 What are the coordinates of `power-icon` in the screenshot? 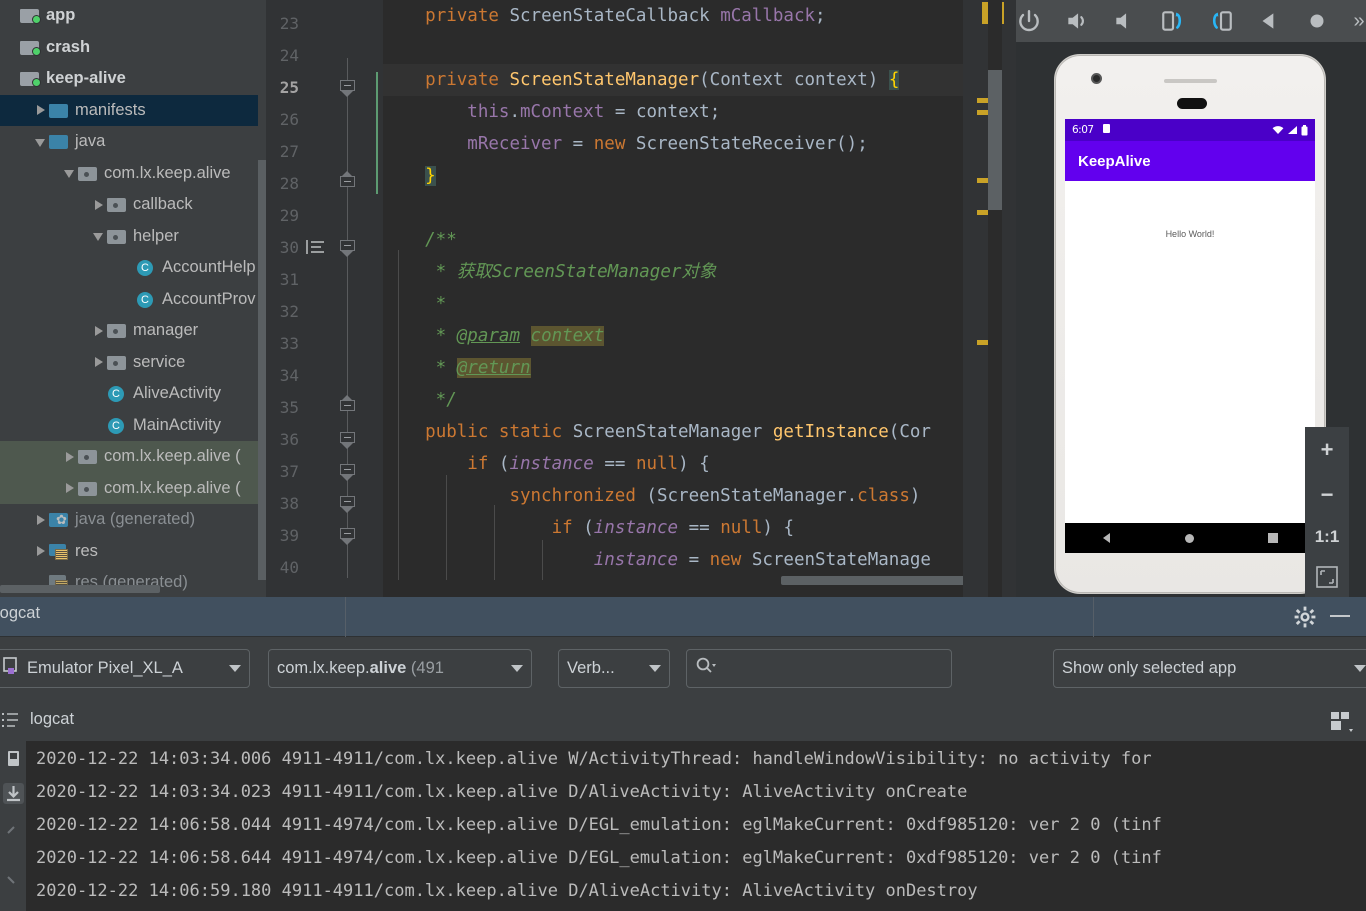 It's located at (1029, 21).